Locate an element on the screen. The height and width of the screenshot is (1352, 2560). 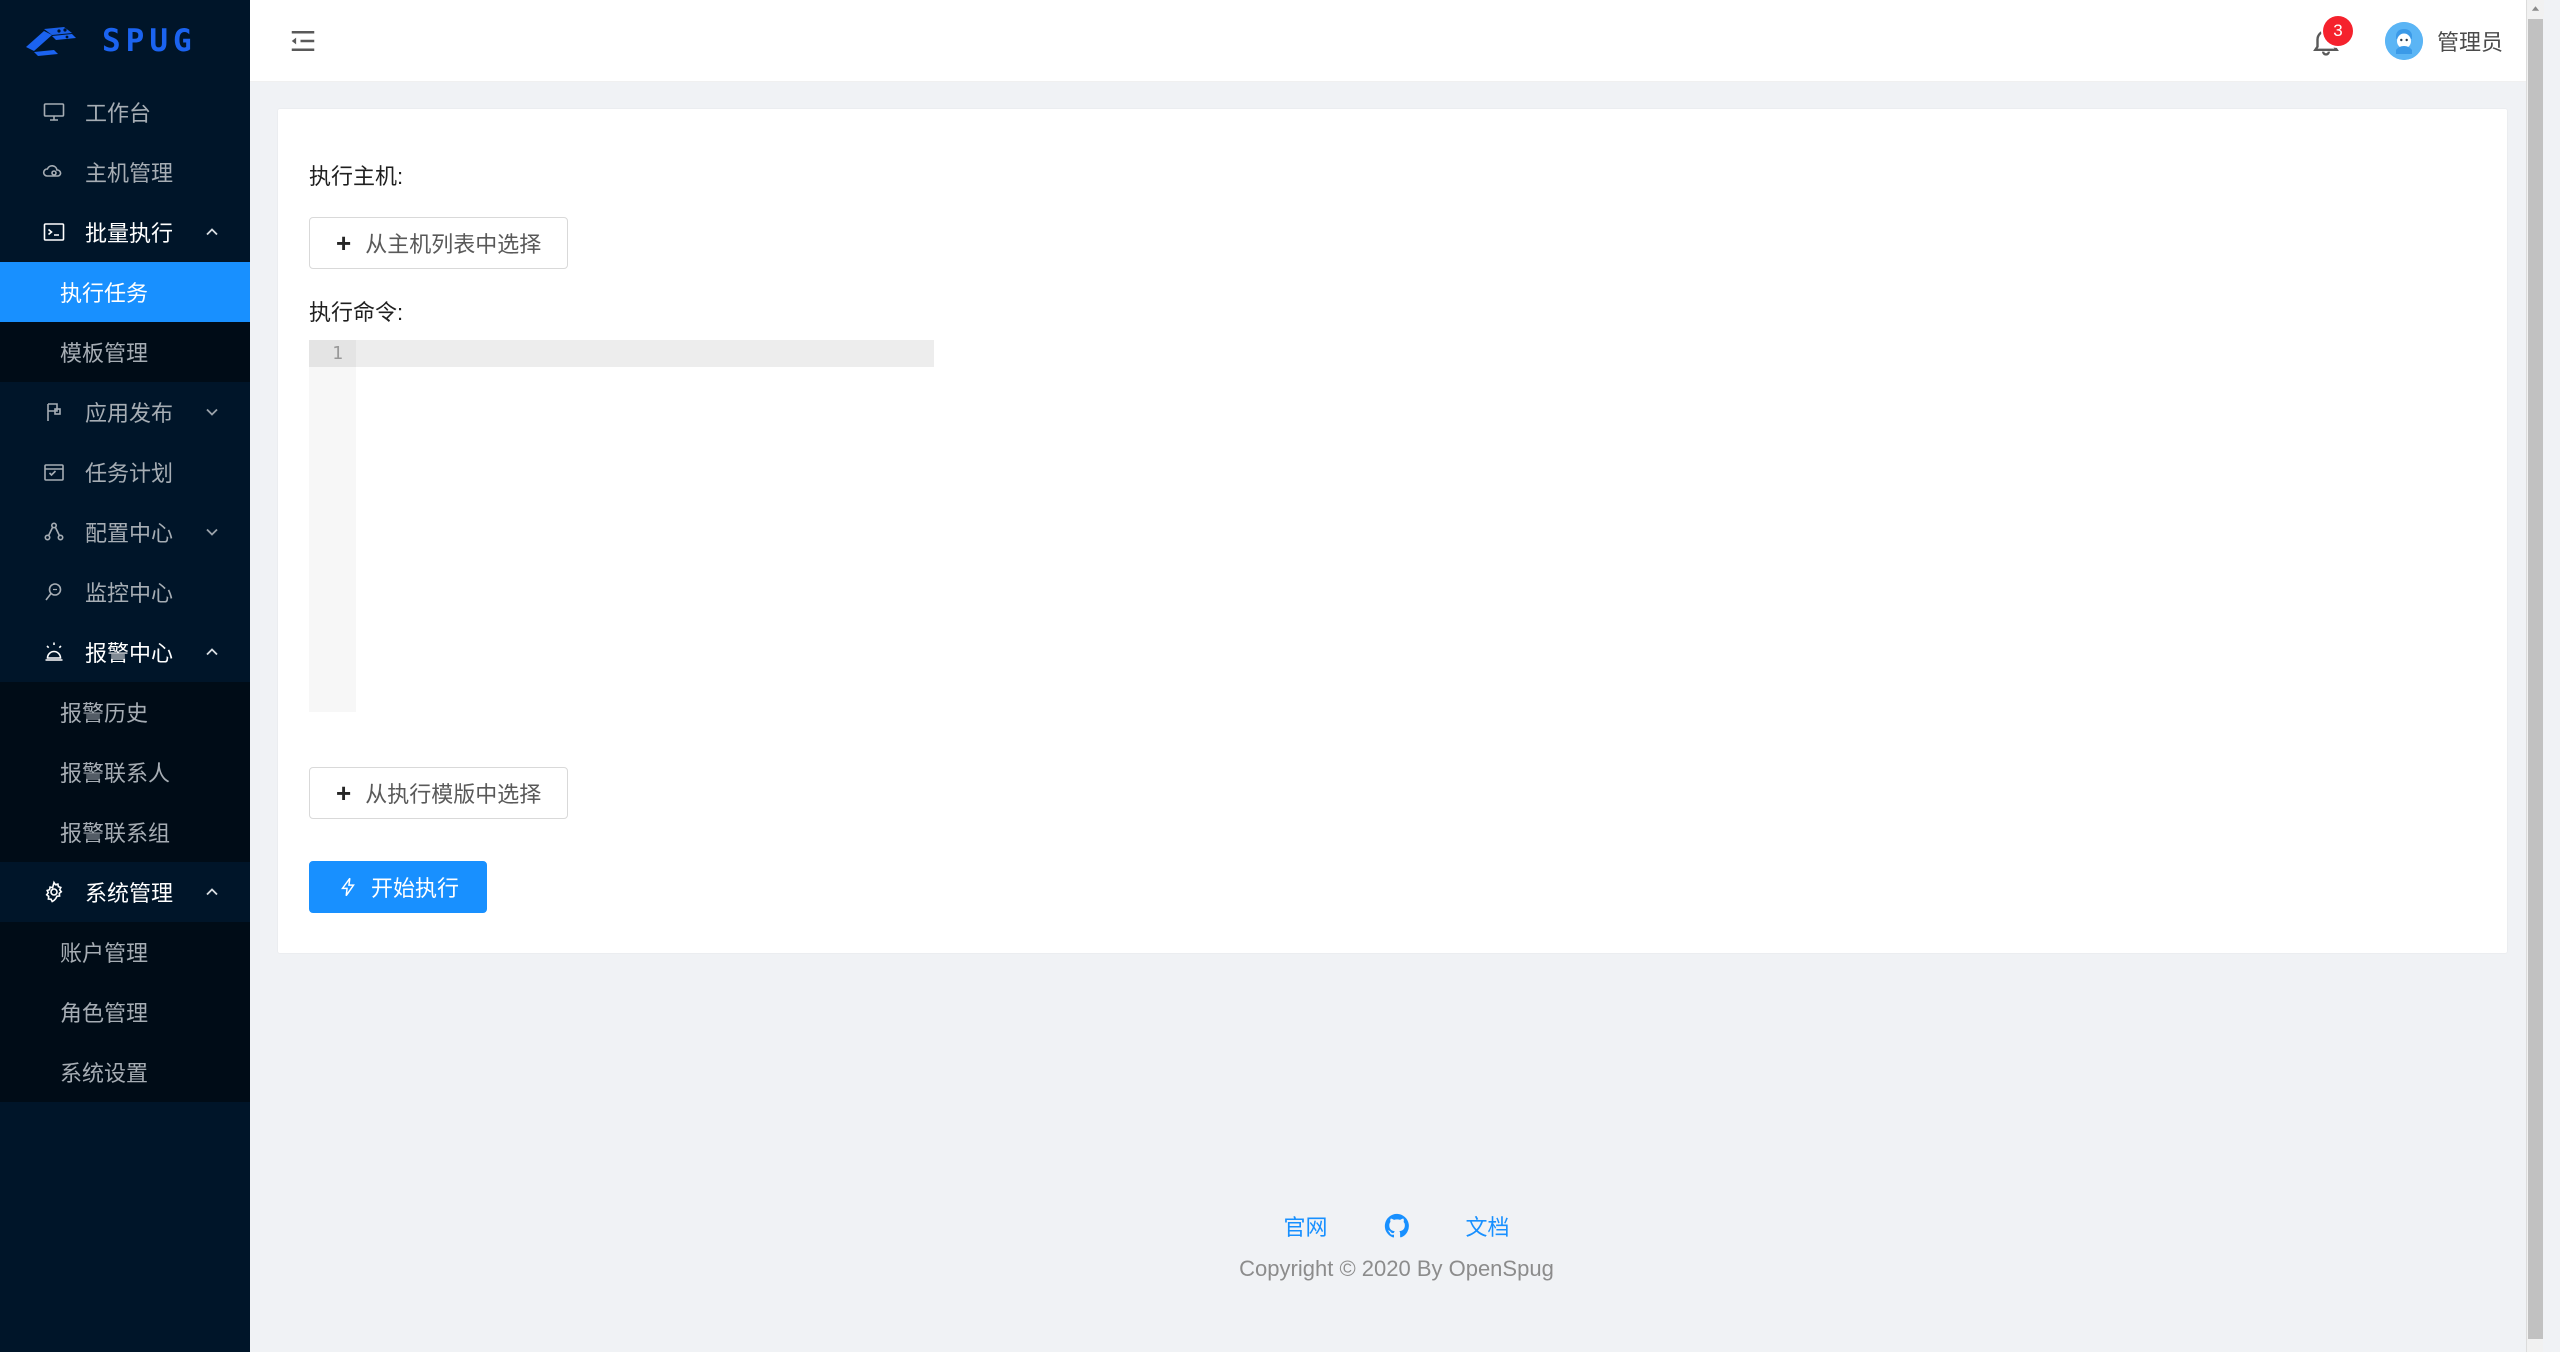
calendar-icon is located at coordinates (53, 472).